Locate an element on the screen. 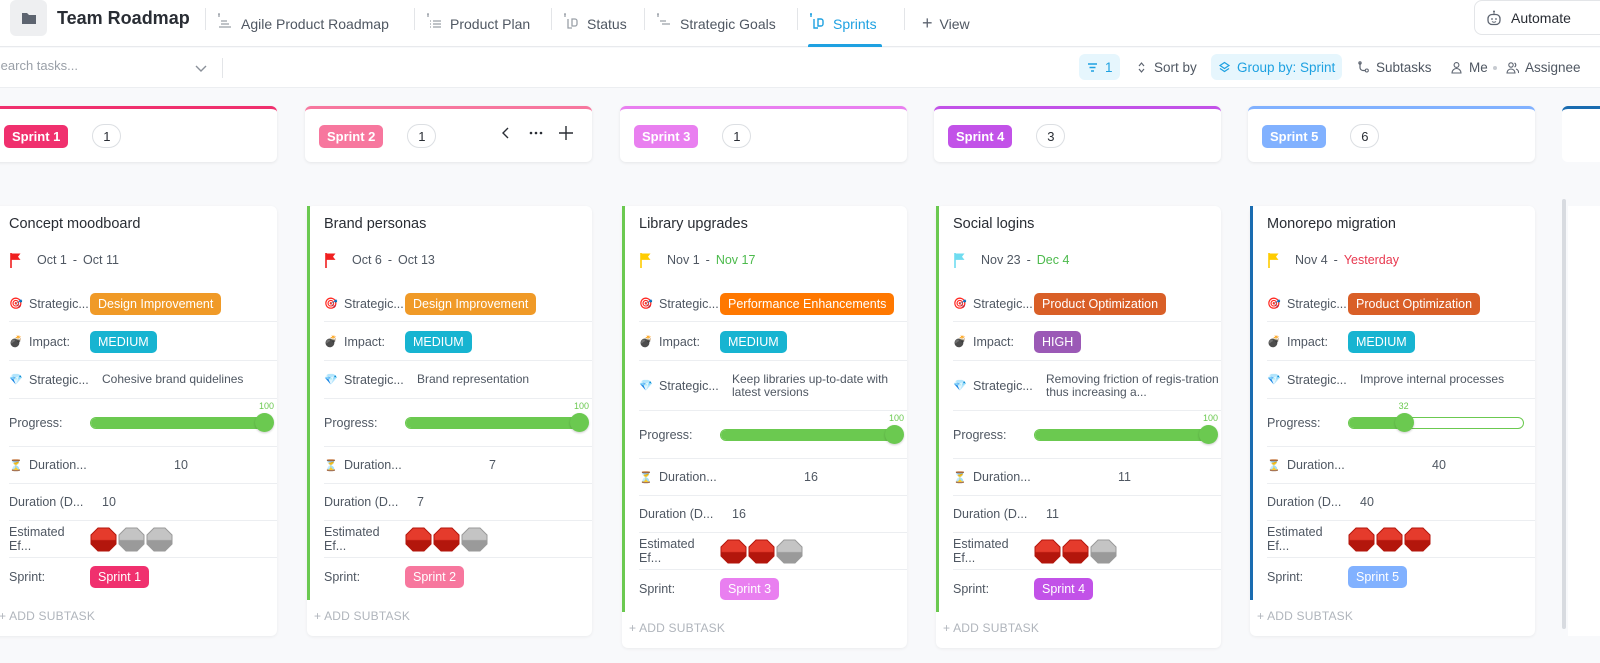  sprint-pill: Sprint 1 is located at coordinates (120, 576).